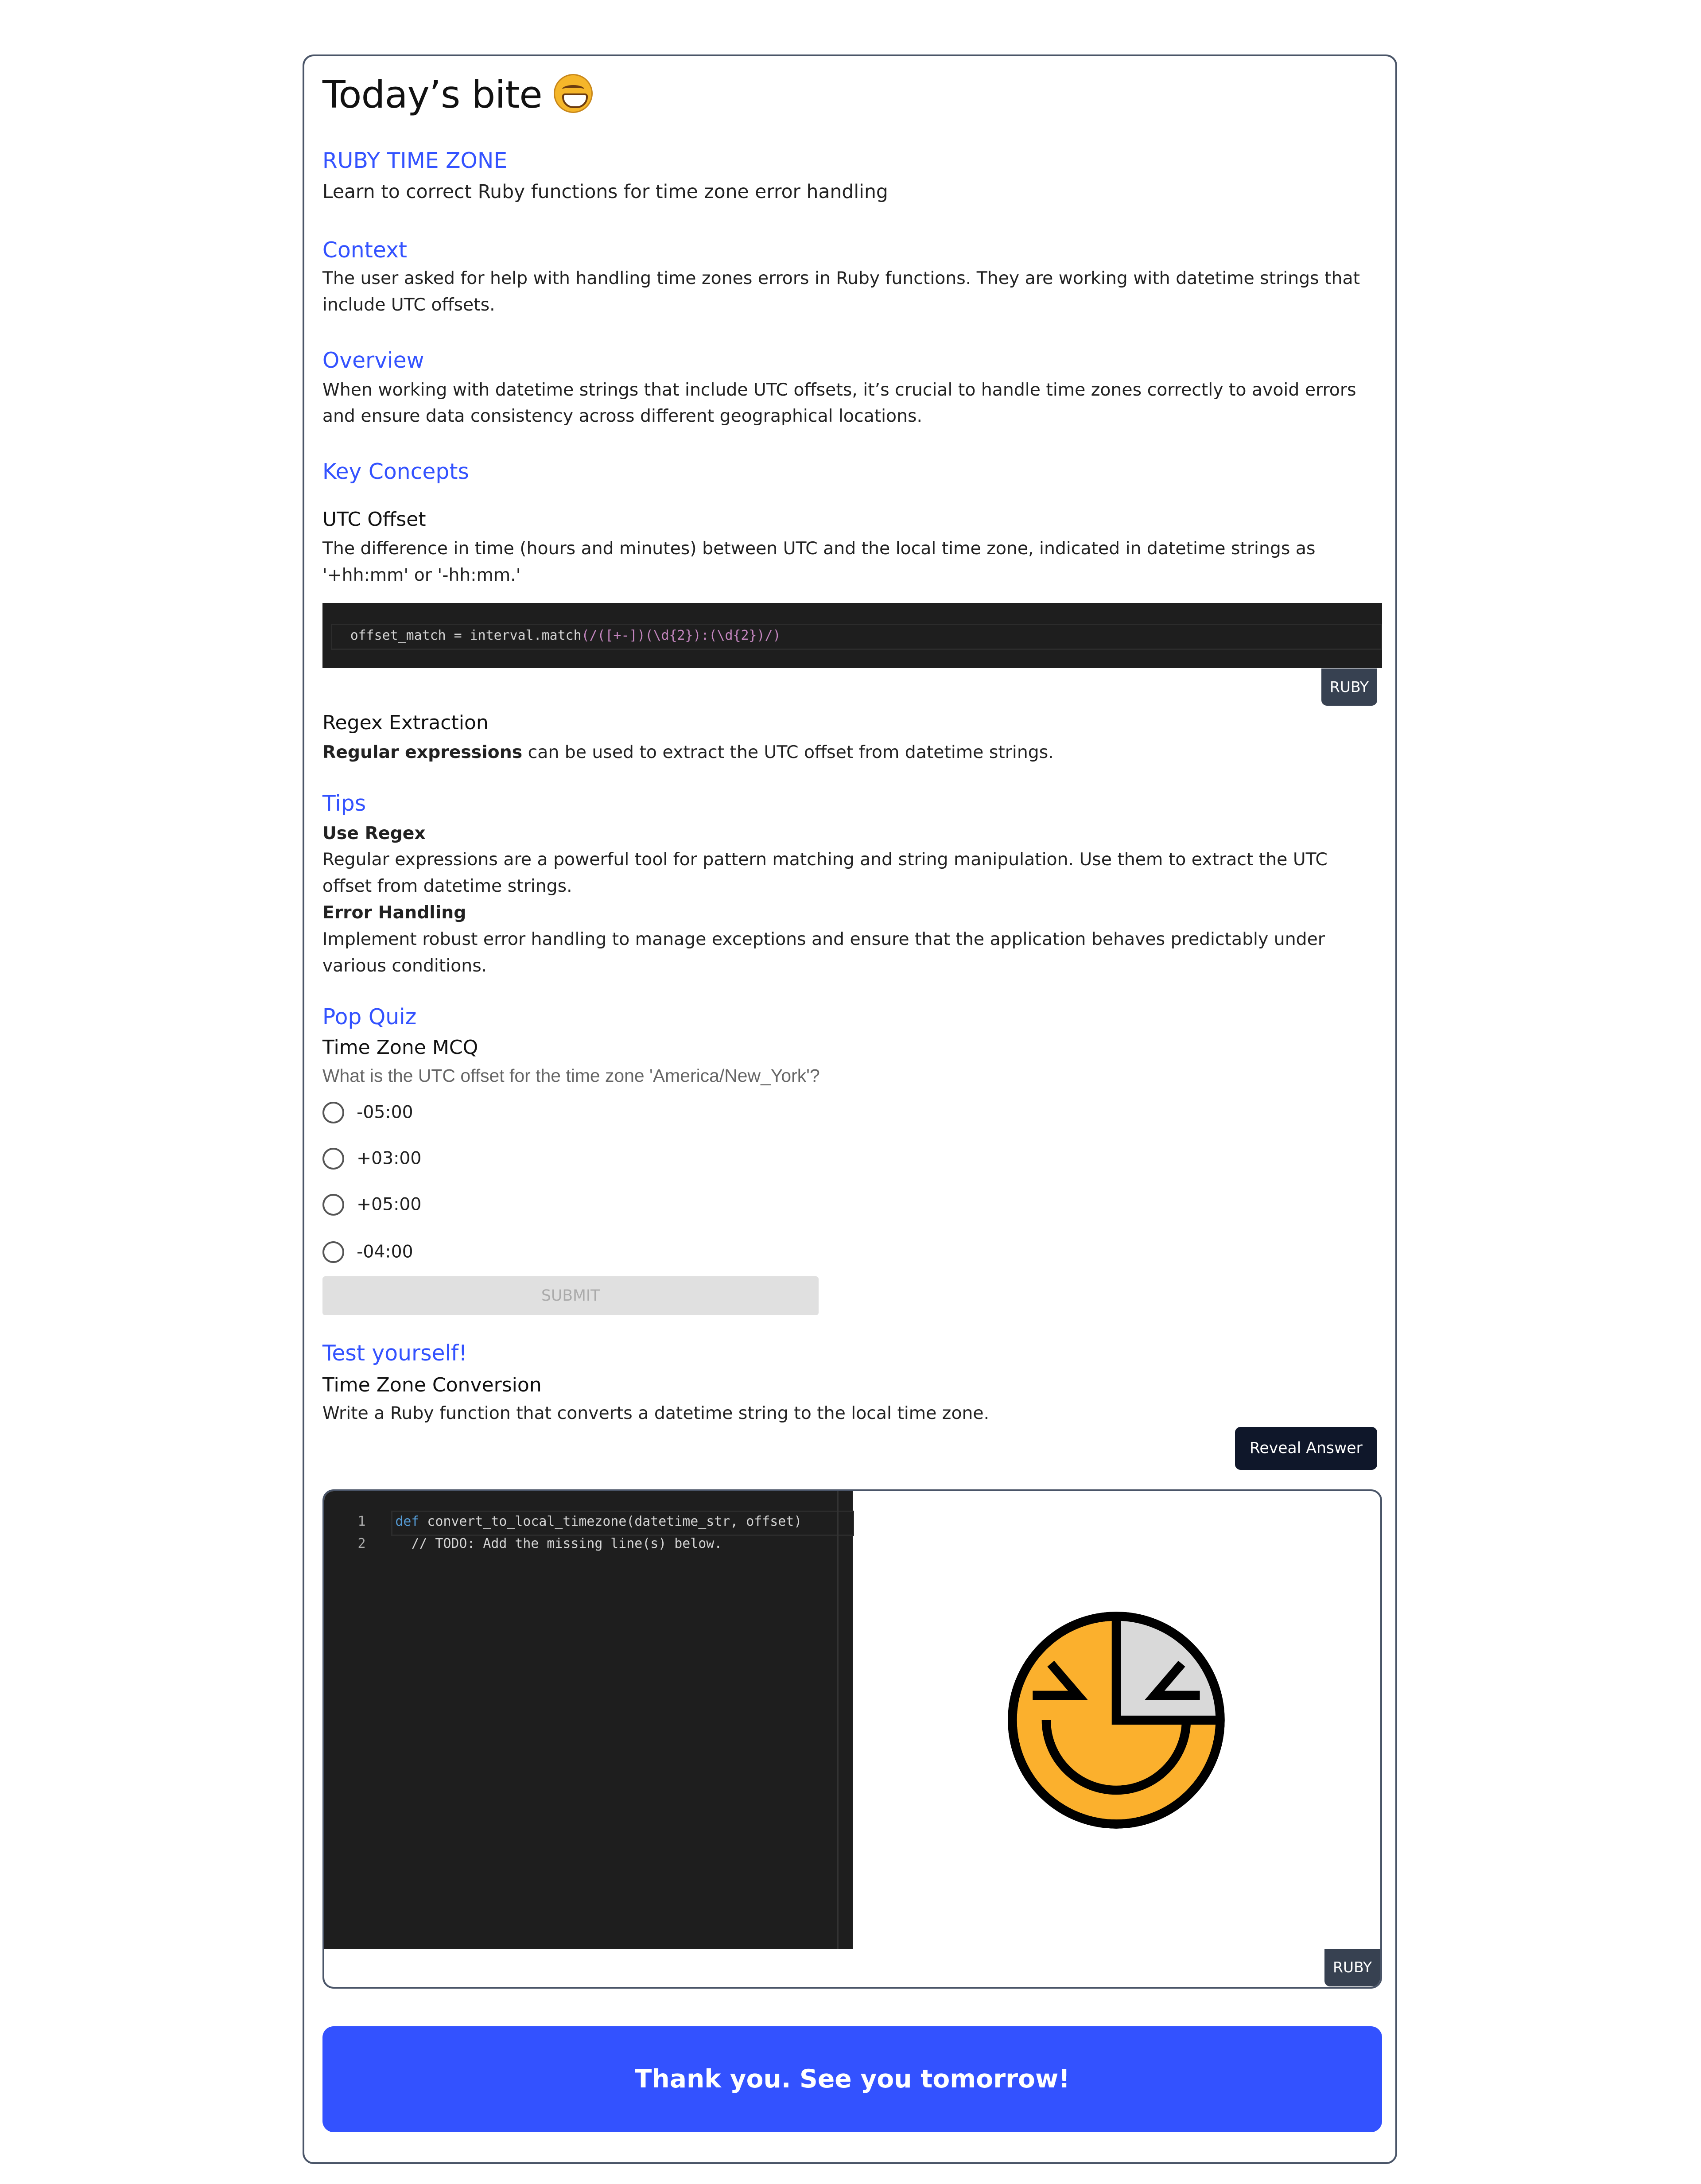 This screenshot has height=2184, width=1701. I want to click on test-heading: Test yourself!, so click(394, 1353).